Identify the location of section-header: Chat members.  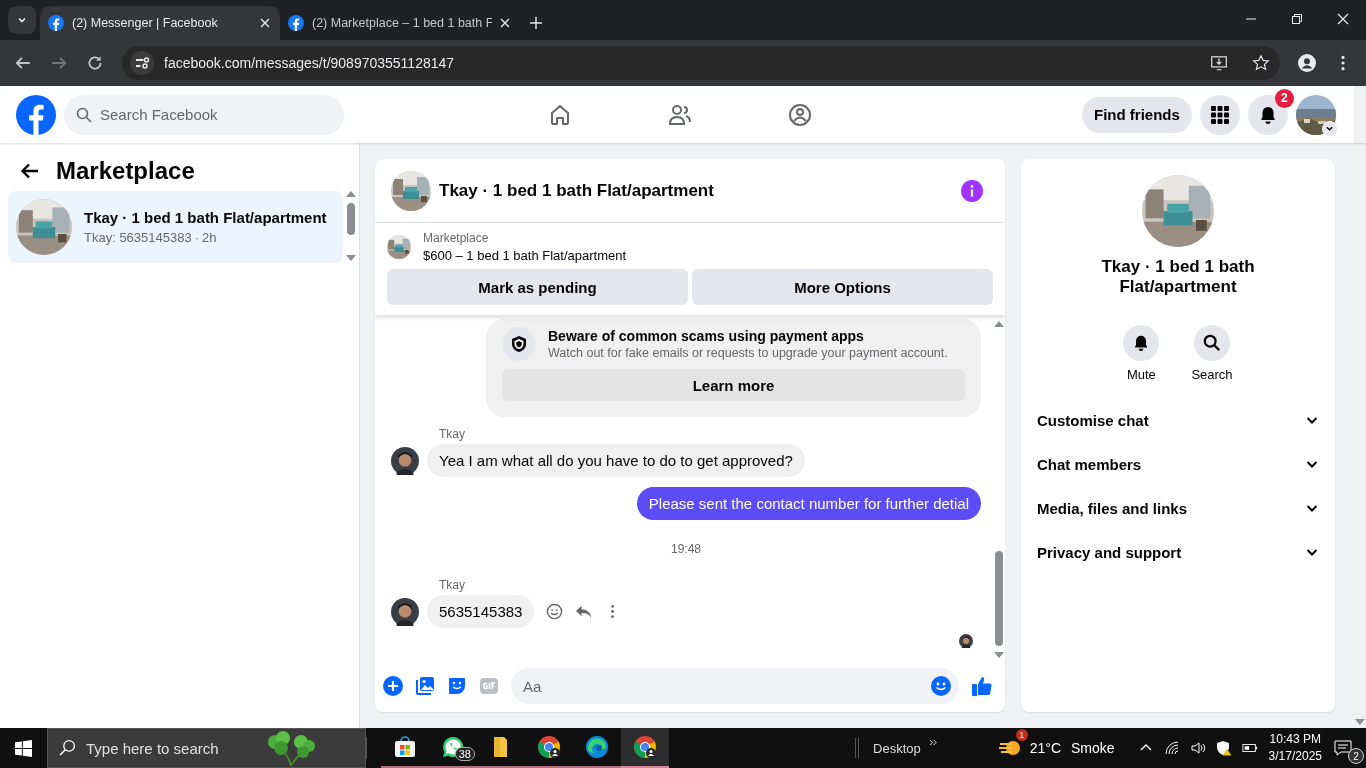
(1178, 464).